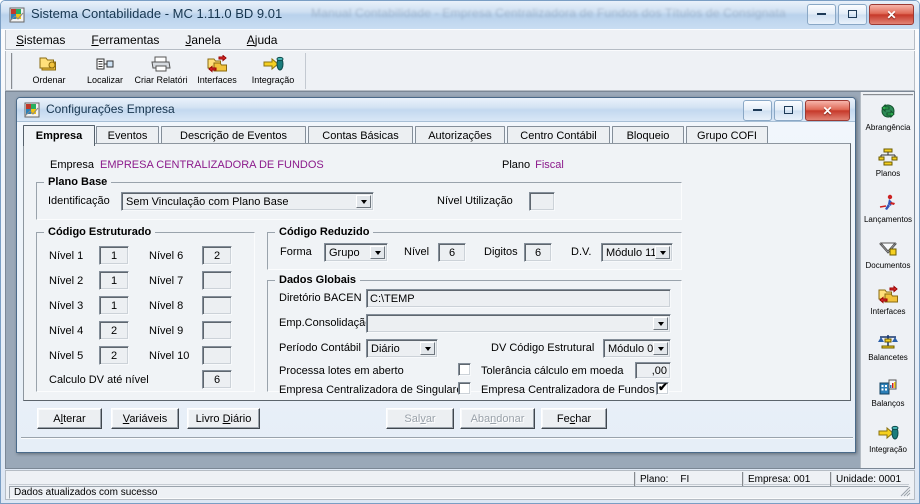 The image size is (920, 504). I want to click on dv-codigo-estrutural-combo: Módulo 07, so click(637, 348).